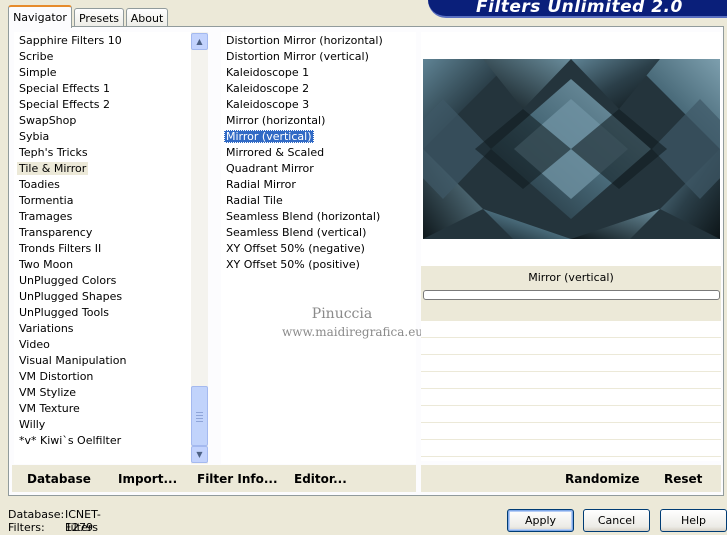  What do you see at coordinates (318, 57) in the screenshot?
I see `filter-item: Distortion Mirror (vertical)` at bounding box center [318, 57].